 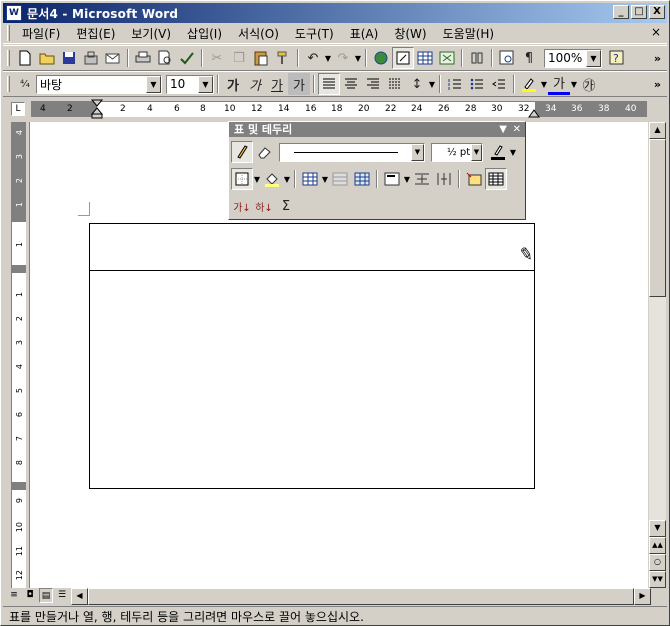 What do you see at coordinates (18, 355) in the screenshot?
I see `vertical-ruler: 4 3 2 1 1 1 2 3 4 5 6 7 8 9 10 11 12` at bounding box center [18, 355].